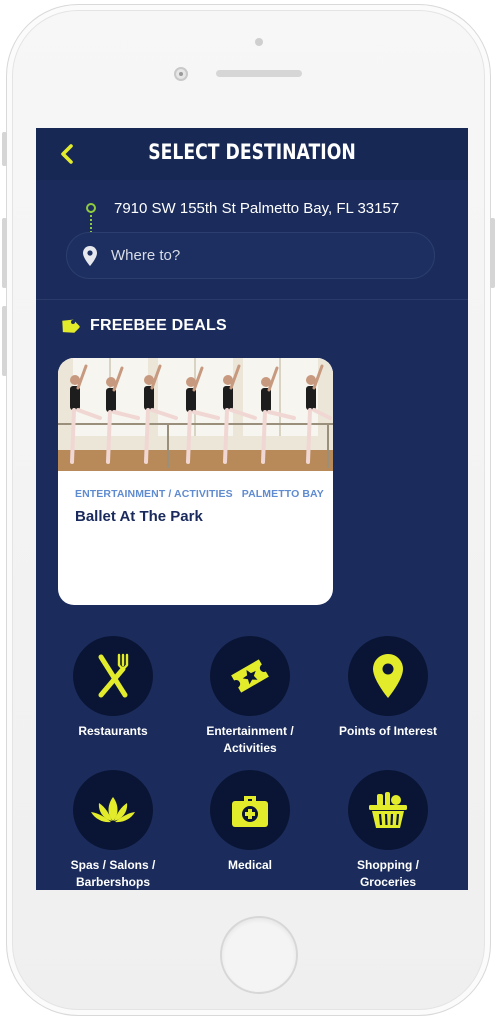 The width and height of the screenshot is (497, 1021). Describe the element at coordinates (195, 414) in the screenshot. I see `deal-image` at that location.